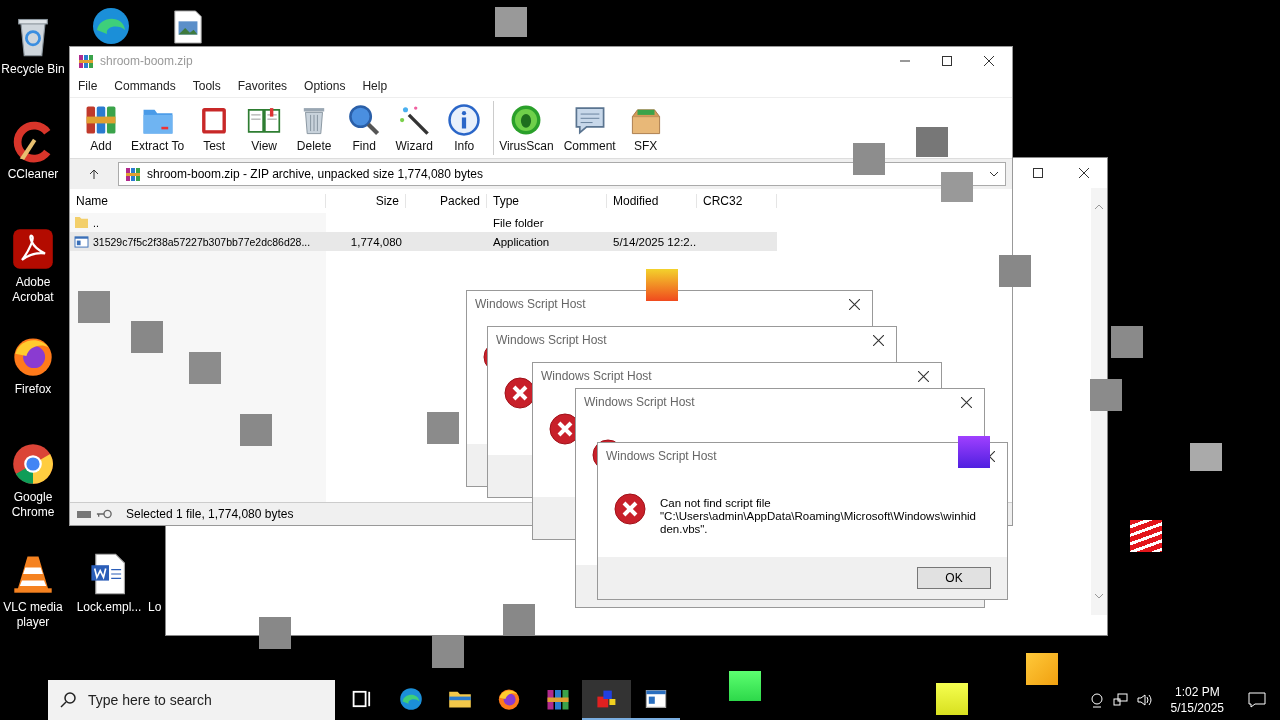  Describe the element at coordinates (191, 700) in the screenshot. I see `search-field: Type here to search` at that location.